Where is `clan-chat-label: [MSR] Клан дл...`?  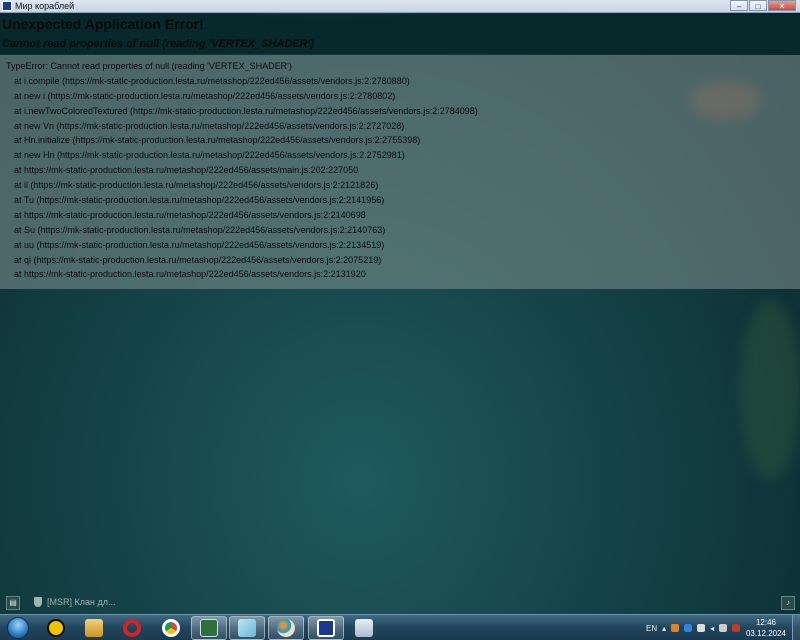
clan-chat-label: [MSR] Клан дл... is located at coordinates (81, 602).